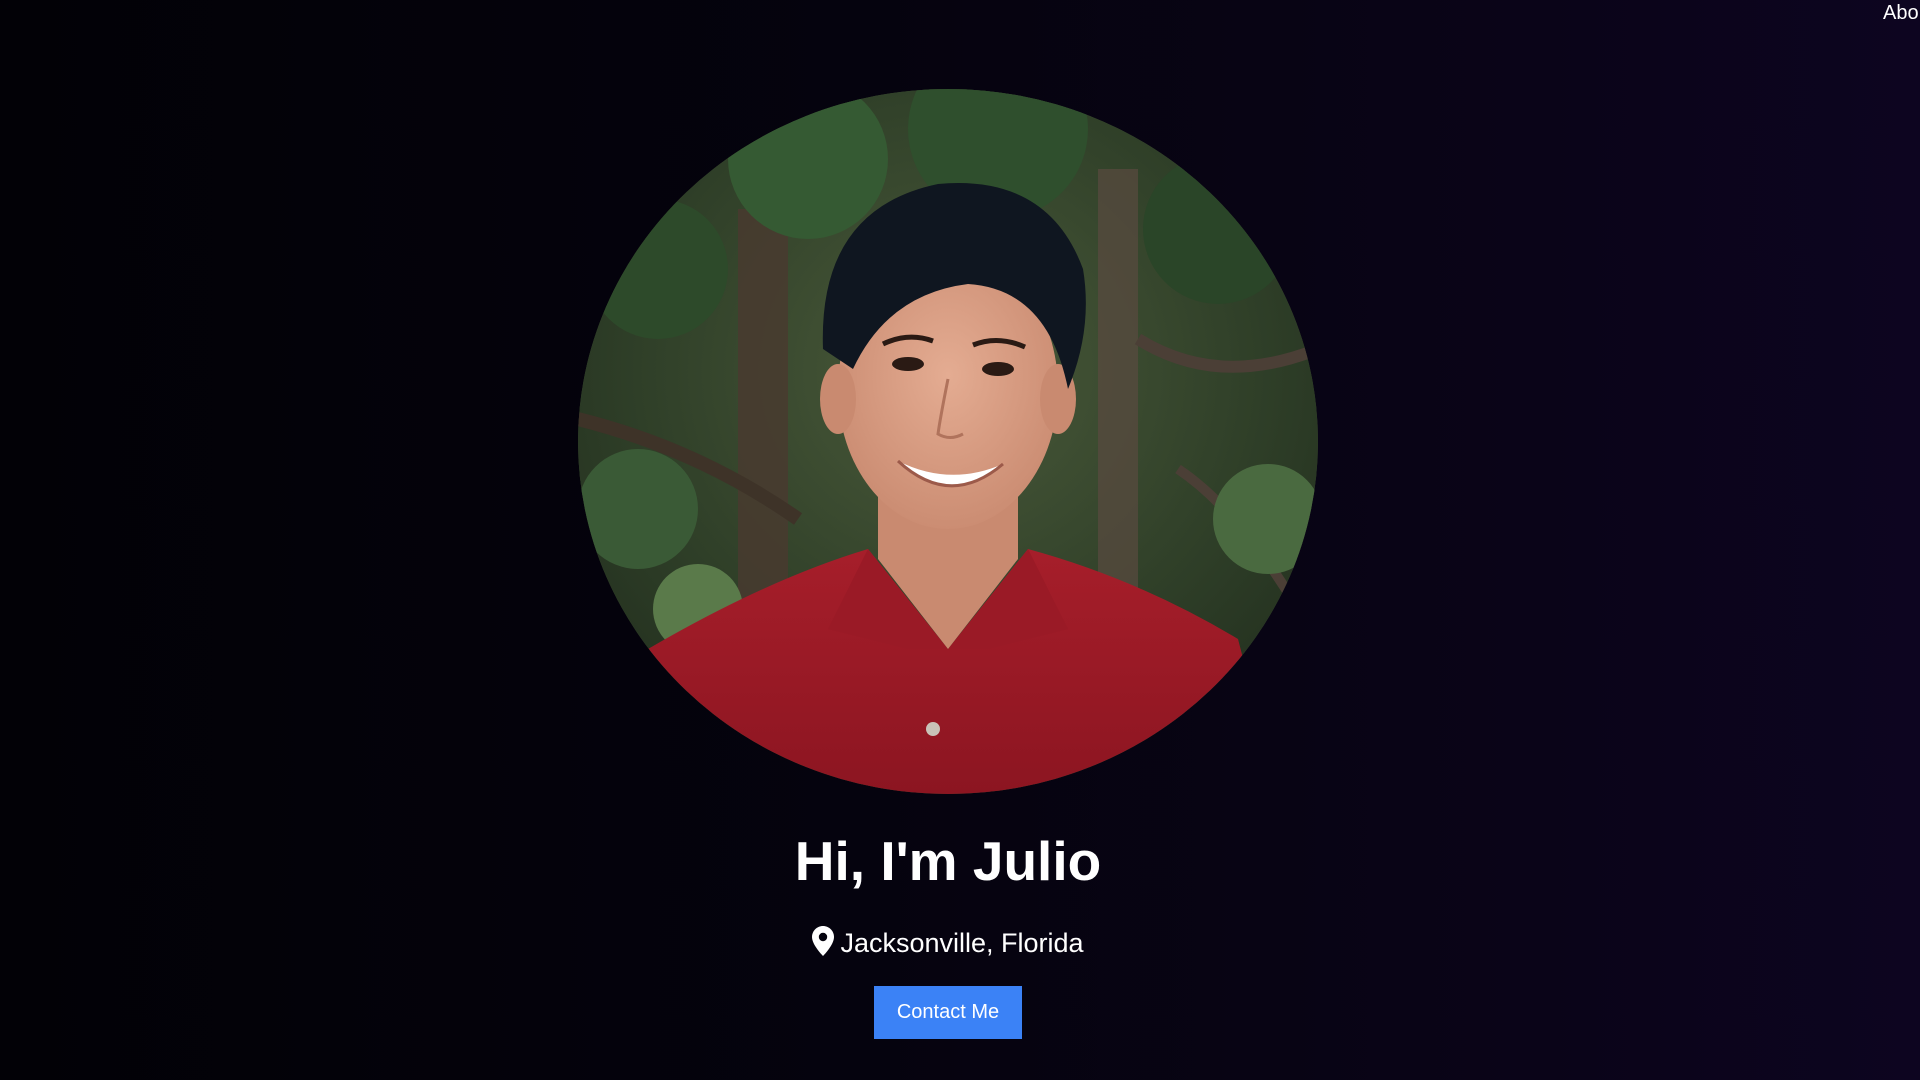 The image size is (1920, 1080). I want to click on location-text: Jacksonville, Florida, so click(962, 943).